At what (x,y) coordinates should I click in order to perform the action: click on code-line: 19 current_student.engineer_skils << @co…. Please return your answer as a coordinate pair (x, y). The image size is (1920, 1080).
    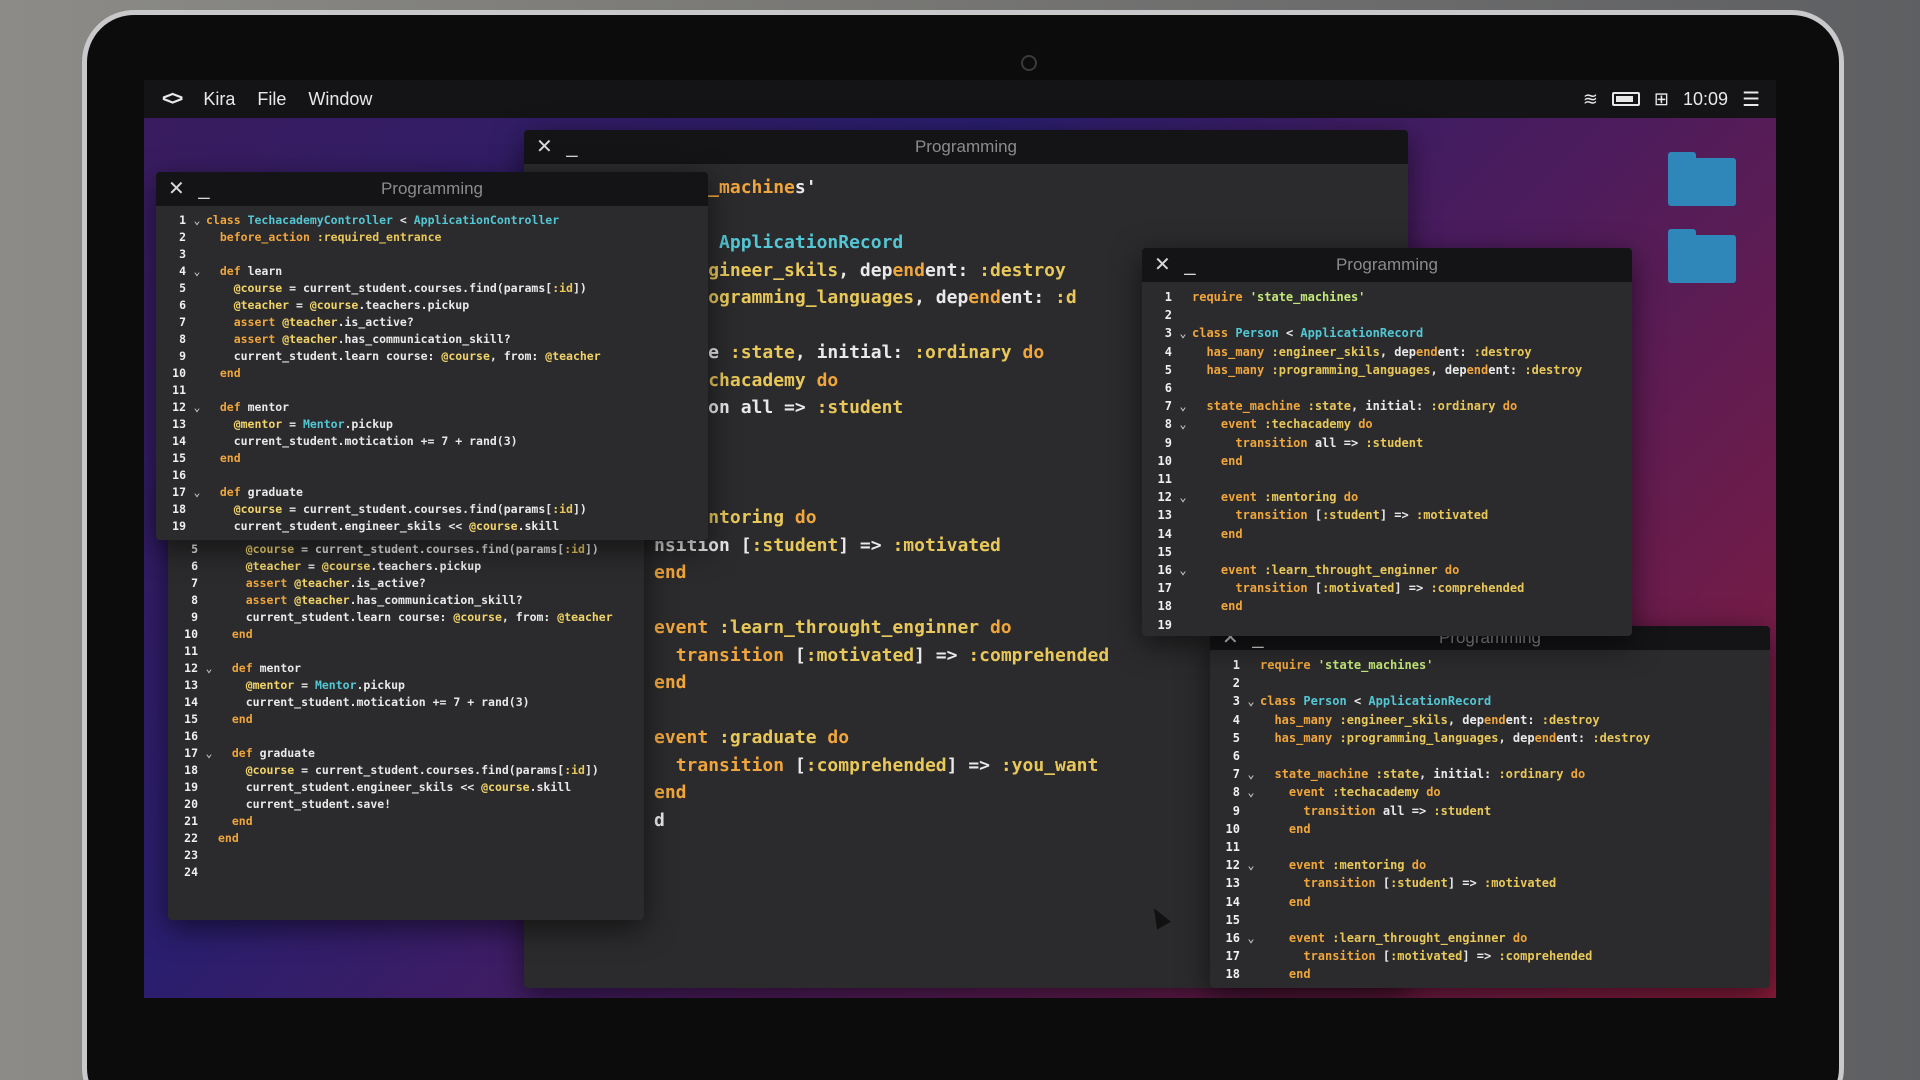
    Looking at the image, I should click on (411, 787).